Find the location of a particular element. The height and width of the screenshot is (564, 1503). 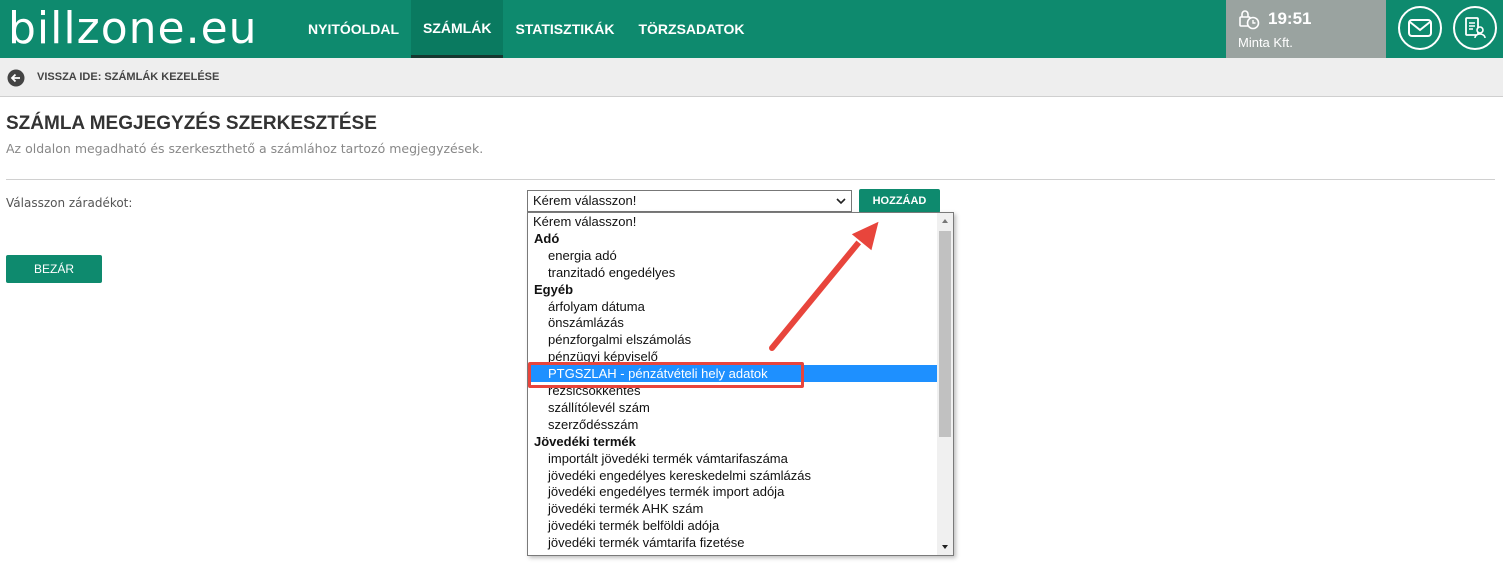

close-button: BEZÁR is located at coordinates (54, 269).